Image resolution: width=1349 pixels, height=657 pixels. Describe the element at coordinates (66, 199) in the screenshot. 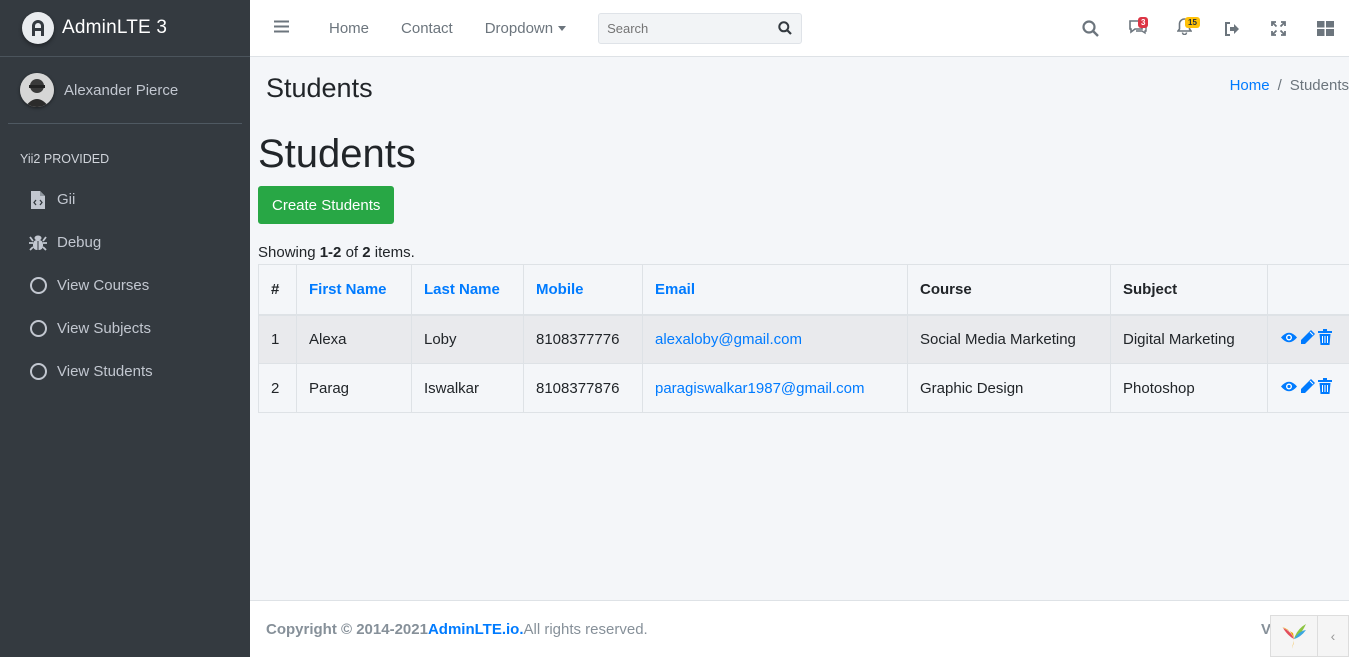

I see `sidebar-item-label: Gii` at that location.